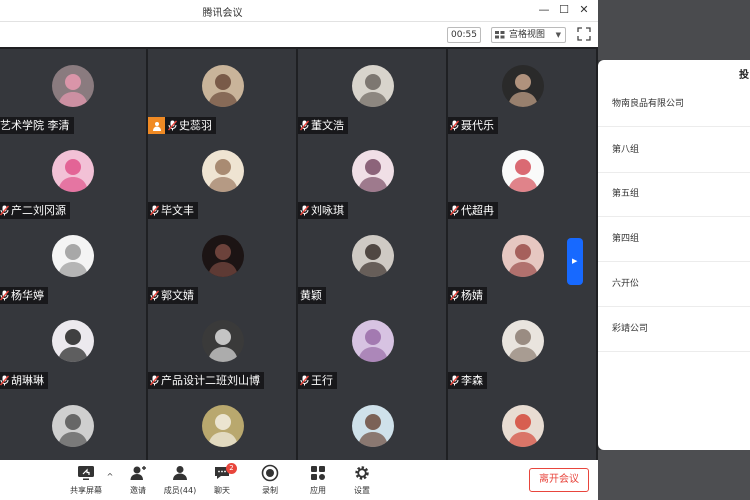 The width and height of the screenshot is (750, 500). What do you see at coordinates (372, 176) in the screenshot?
I see `participant-tile: 刘咏琪` at bounding box center [372, 176].